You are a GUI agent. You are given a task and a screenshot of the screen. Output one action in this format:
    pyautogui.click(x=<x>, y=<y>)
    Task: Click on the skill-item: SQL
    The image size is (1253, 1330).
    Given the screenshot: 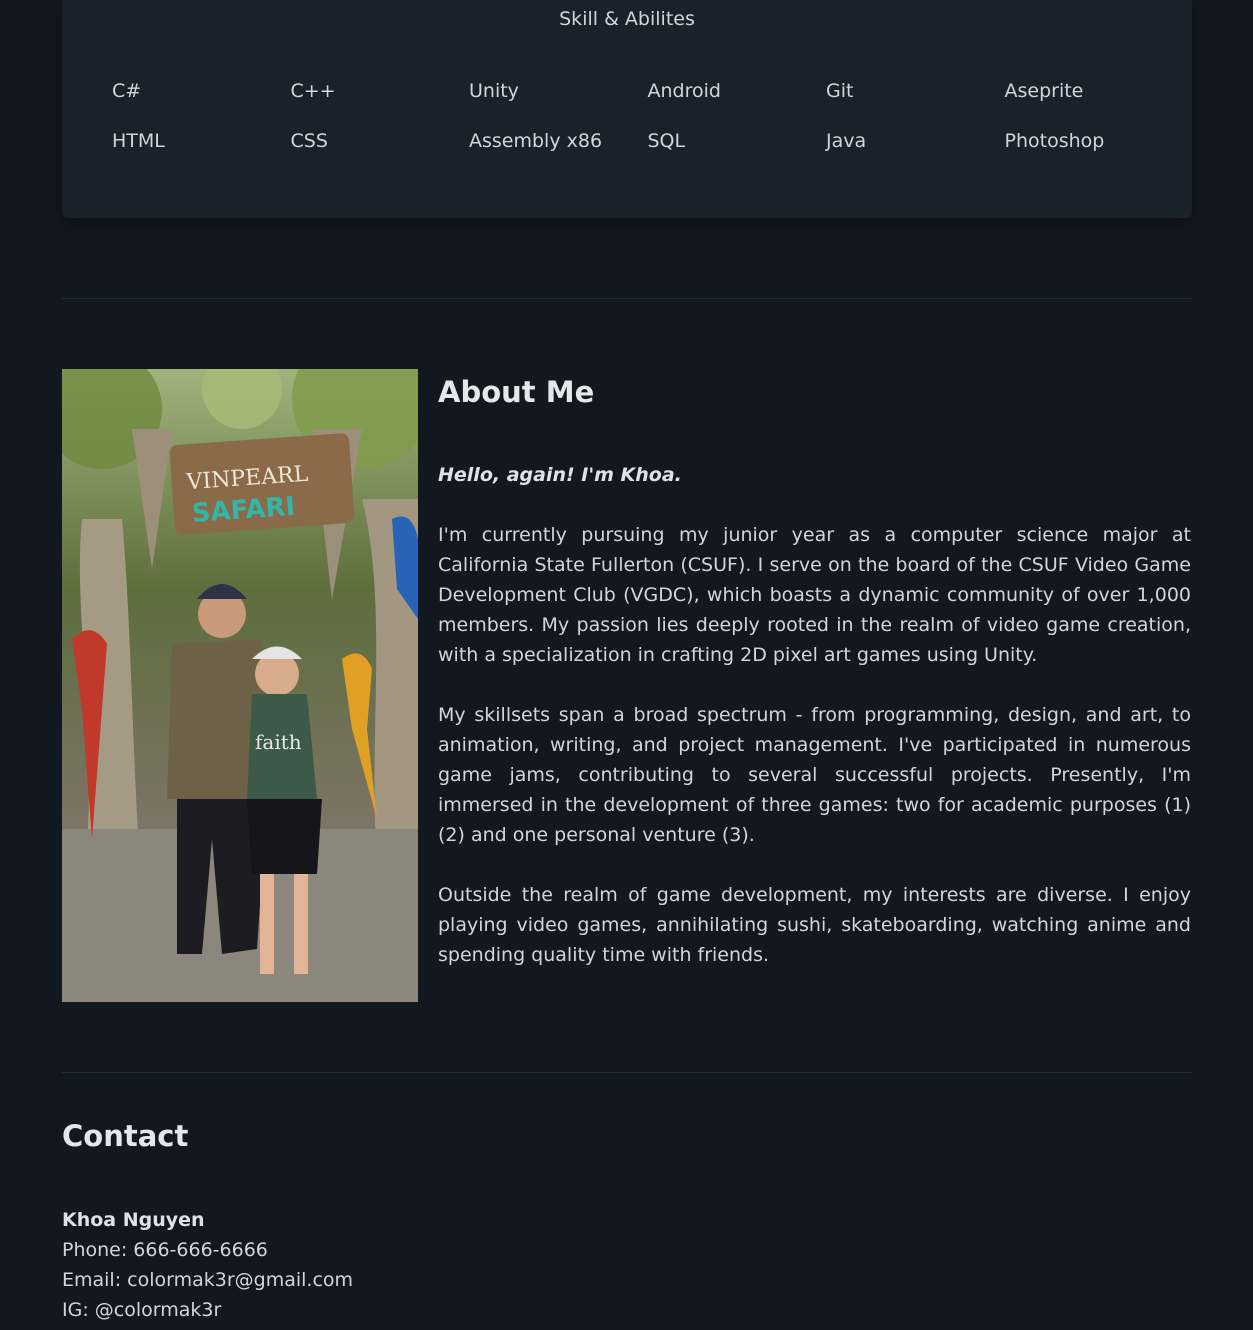 What is the action you would take?
    pyautogui.click(x=666, y=141)
    